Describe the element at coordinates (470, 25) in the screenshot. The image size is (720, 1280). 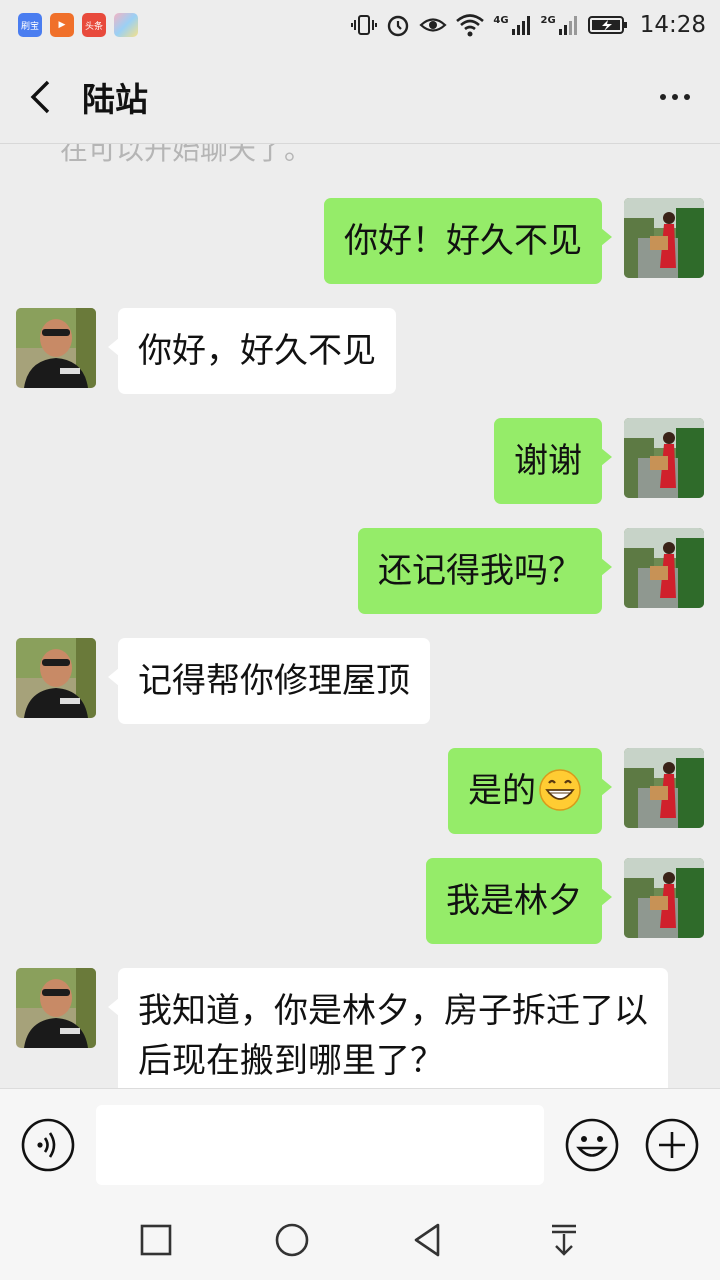
I see `wifi-icon` at that location.